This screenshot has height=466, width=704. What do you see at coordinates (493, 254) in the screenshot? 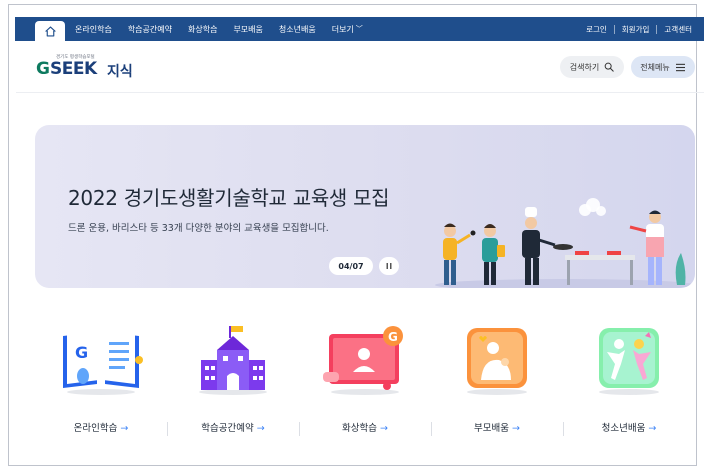
I see `figure-barista` at bounding box center [493, 254].